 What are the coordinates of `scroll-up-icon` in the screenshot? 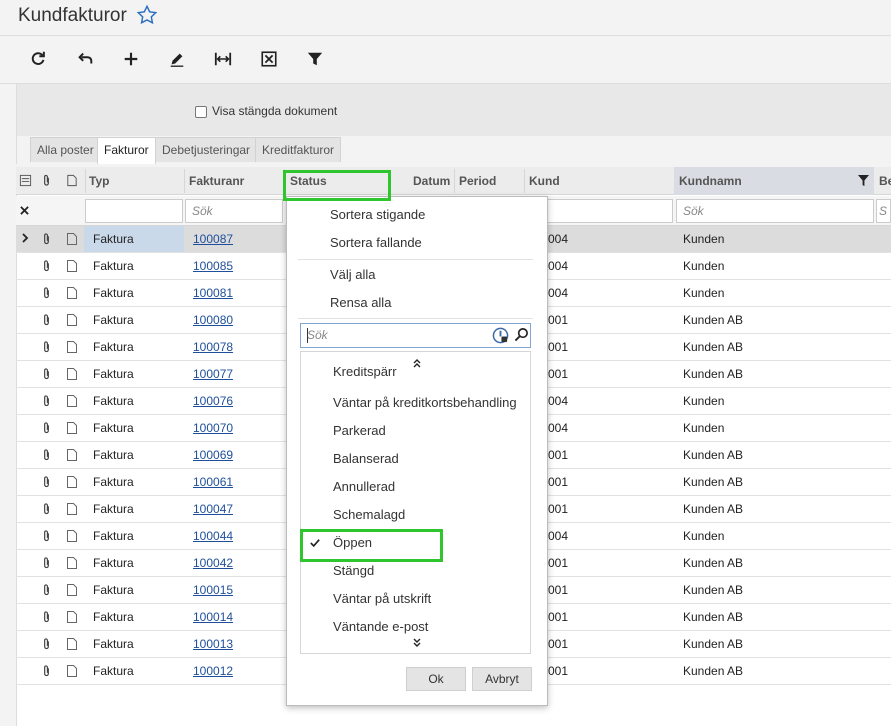 It's located at (417, 363).